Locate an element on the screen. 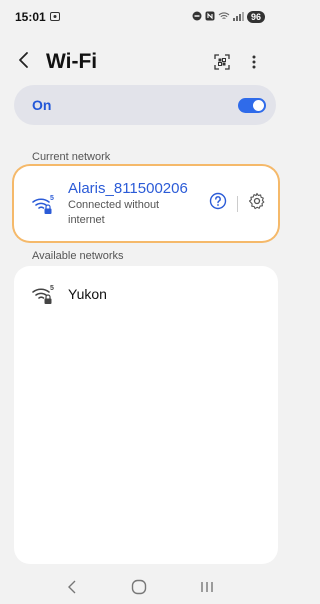  nav-home-icon is located at coordinates (139, 587).